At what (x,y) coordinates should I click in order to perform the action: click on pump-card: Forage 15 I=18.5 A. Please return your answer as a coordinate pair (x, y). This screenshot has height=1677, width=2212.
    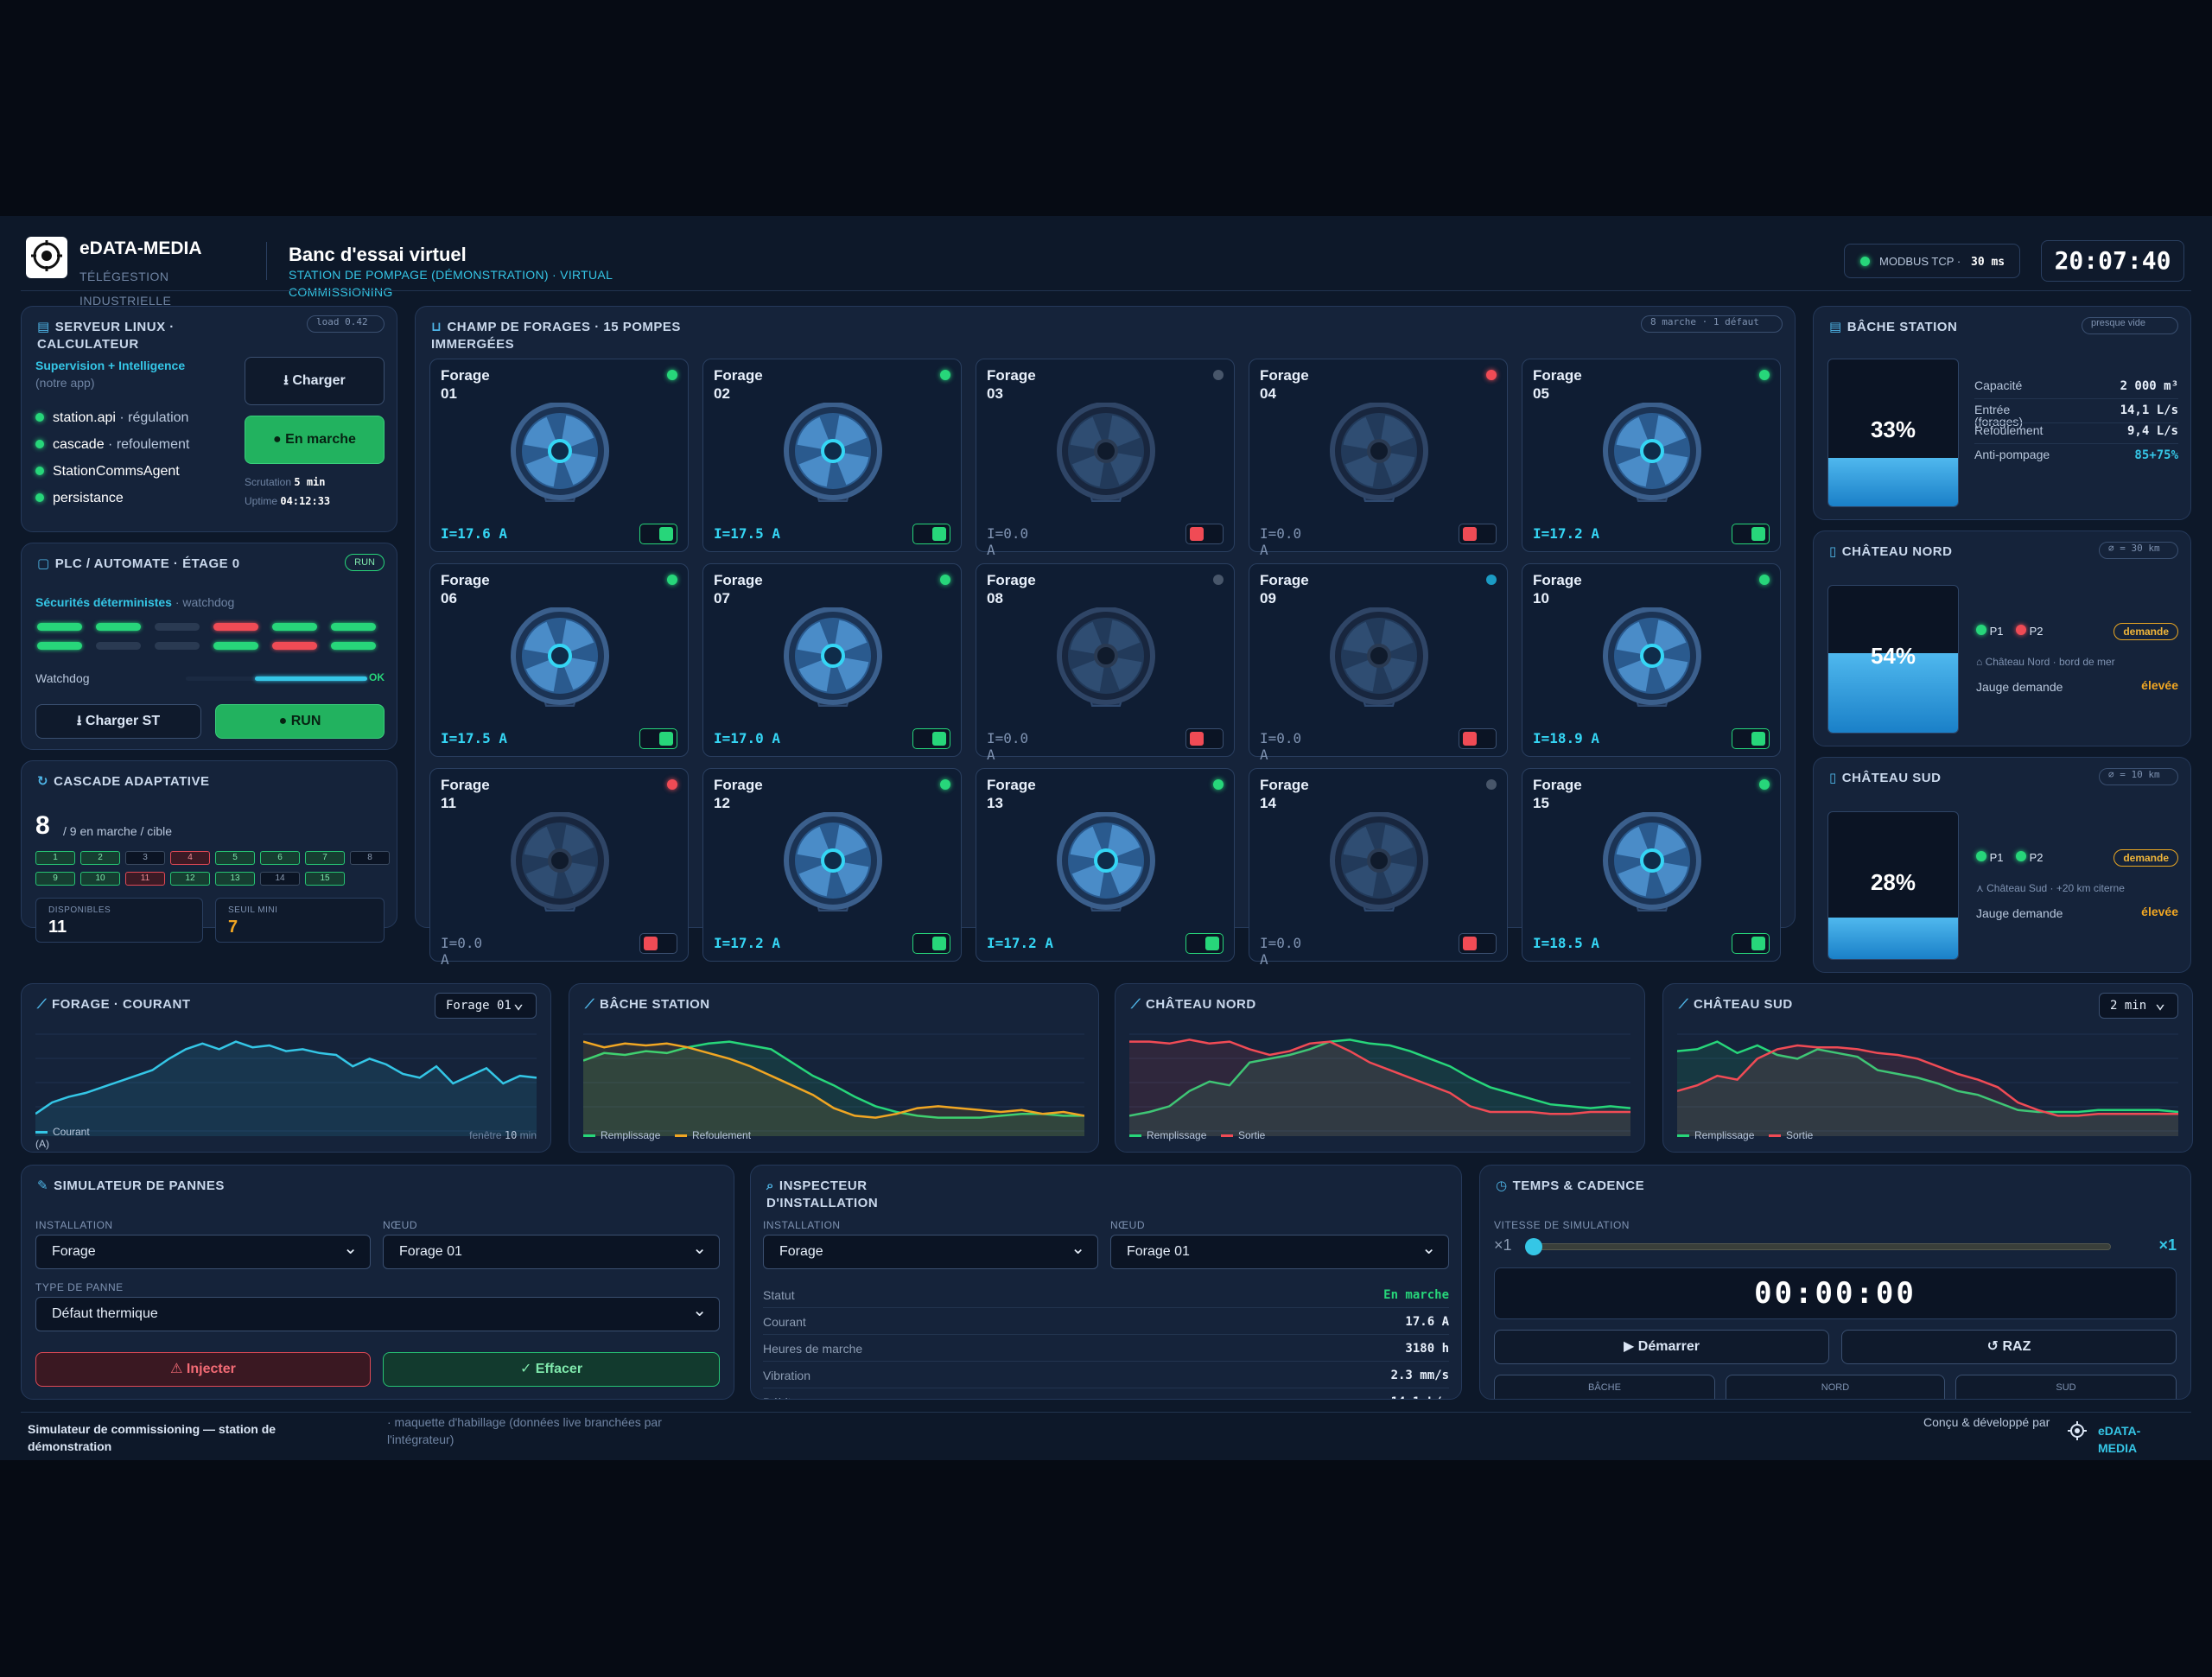
    Looking at the image, I should click on (1651, 865).